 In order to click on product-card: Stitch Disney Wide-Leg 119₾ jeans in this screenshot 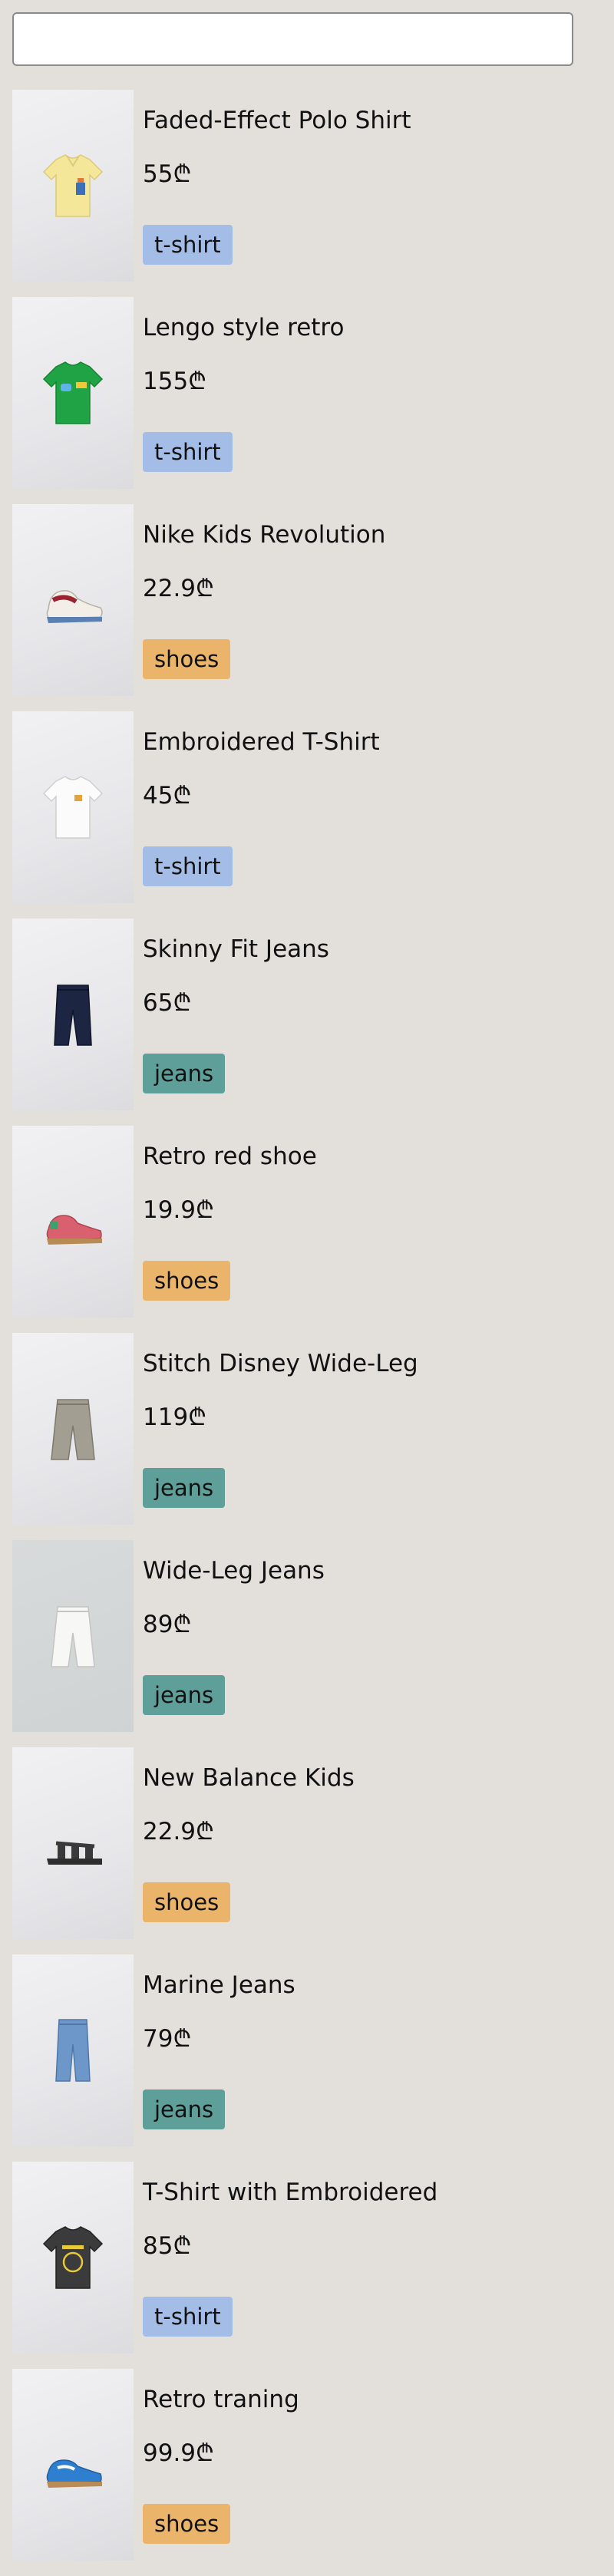, I will do `click(307, 1429)`.